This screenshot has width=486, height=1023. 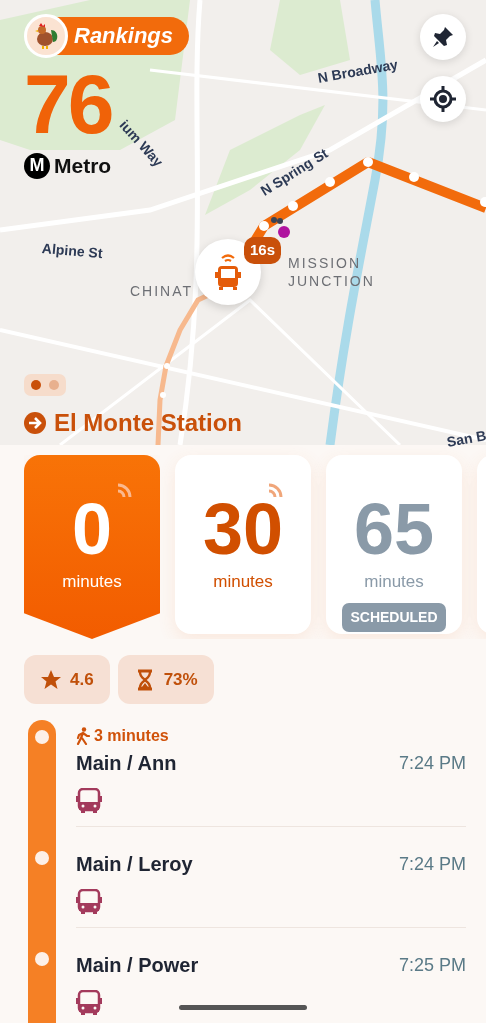 What do you see at coordinates (443, 99) in the screenshot?
I see `crosshair-icon` at bounding box center [443, 99].